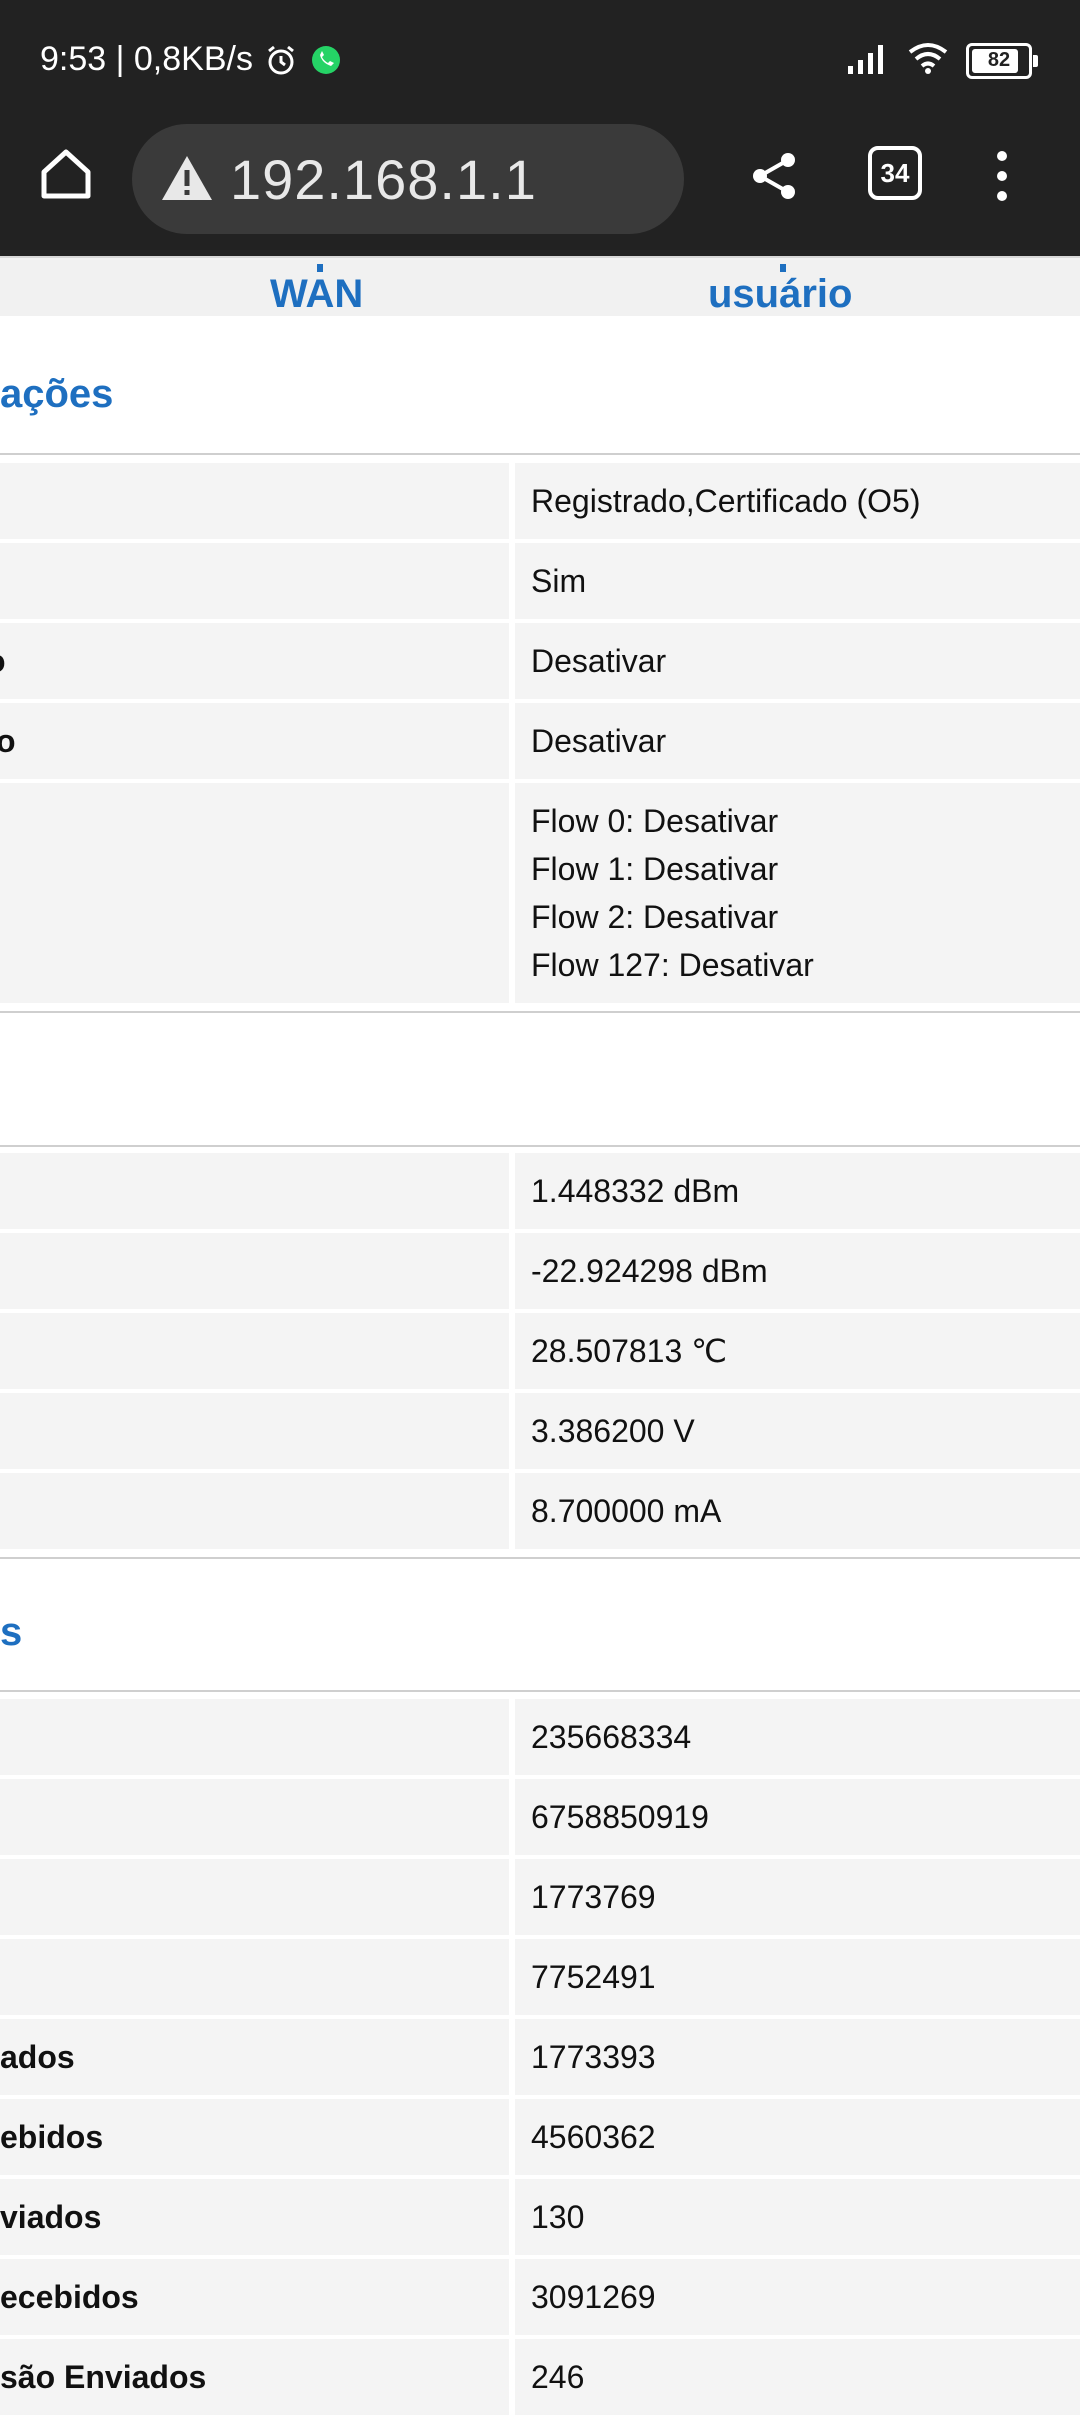 The height and width of the screenshot is (2415, 1080). Describe the element at coordinates (540, 286) in the screenshot. I see `page-nav: WAN usuário` at that location.